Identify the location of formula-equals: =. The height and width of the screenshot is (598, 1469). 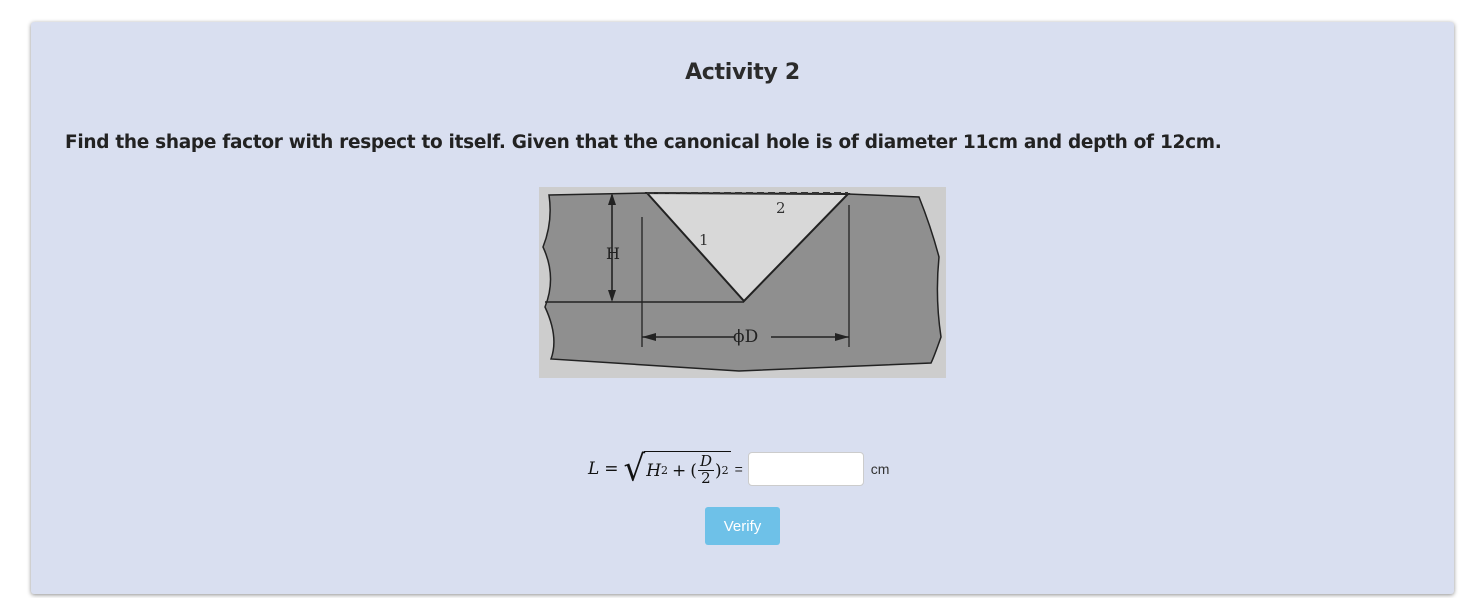
(611, 469).